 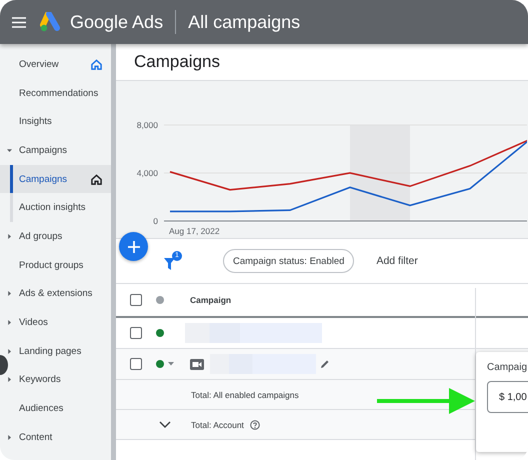 I want to click on total-label: Total: Account, so click(x=217, y=425).